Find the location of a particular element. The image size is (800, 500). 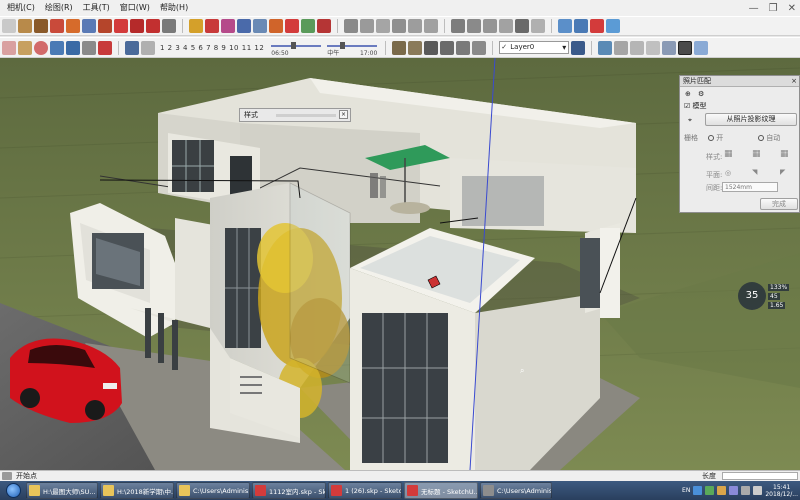

polygon-icon is located at coordinates (89, 26).